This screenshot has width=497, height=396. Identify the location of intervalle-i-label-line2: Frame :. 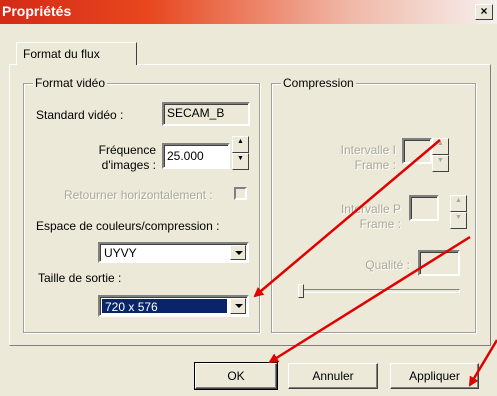
(375, 165).